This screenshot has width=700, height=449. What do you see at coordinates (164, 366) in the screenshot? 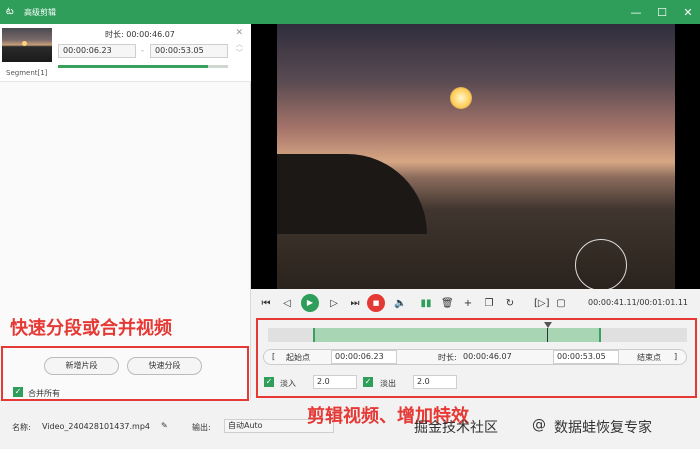
I see `quick-split-button: 快速分段` at bounding box center [164, 366].